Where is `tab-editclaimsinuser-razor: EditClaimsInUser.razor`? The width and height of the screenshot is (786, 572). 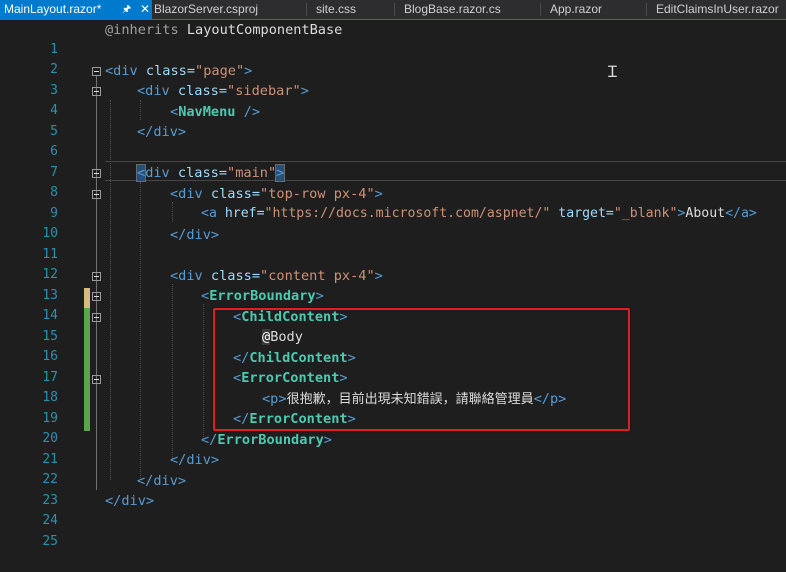 tab-editclaimsinuser-razor: EditClaimsInUser.razor is located at coordinates (715, 9).